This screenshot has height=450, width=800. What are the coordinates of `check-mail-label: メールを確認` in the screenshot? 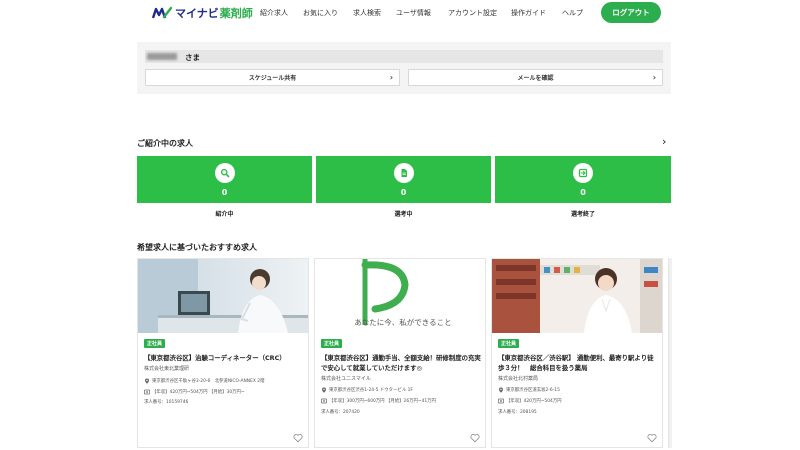 It's located at (535, 78).